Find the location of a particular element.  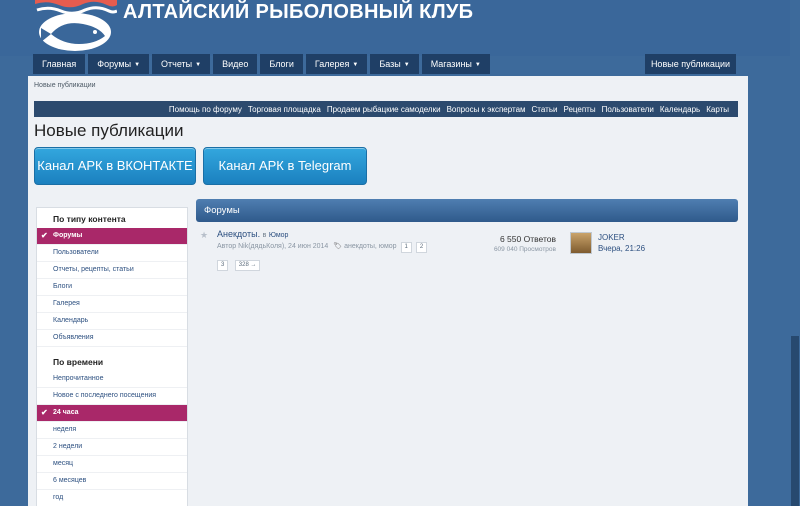

filter-item-label: Пользователи is located at coordinates (76, 252).